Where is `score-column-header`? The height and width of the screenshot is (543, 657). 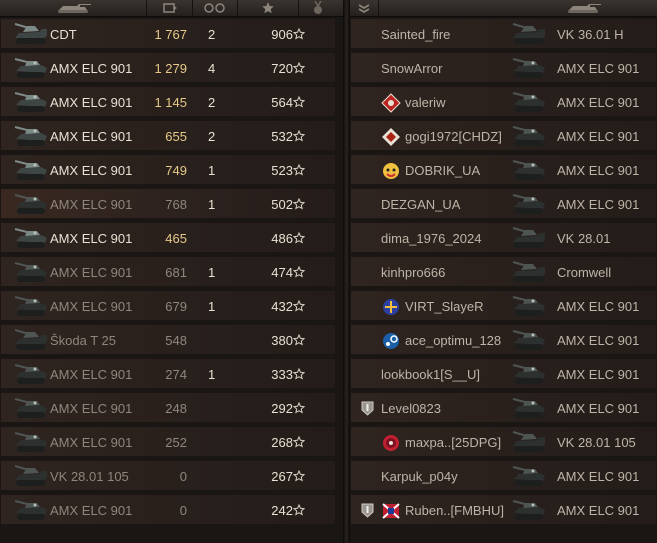
score-column-header is located at coordinates (268, 8).